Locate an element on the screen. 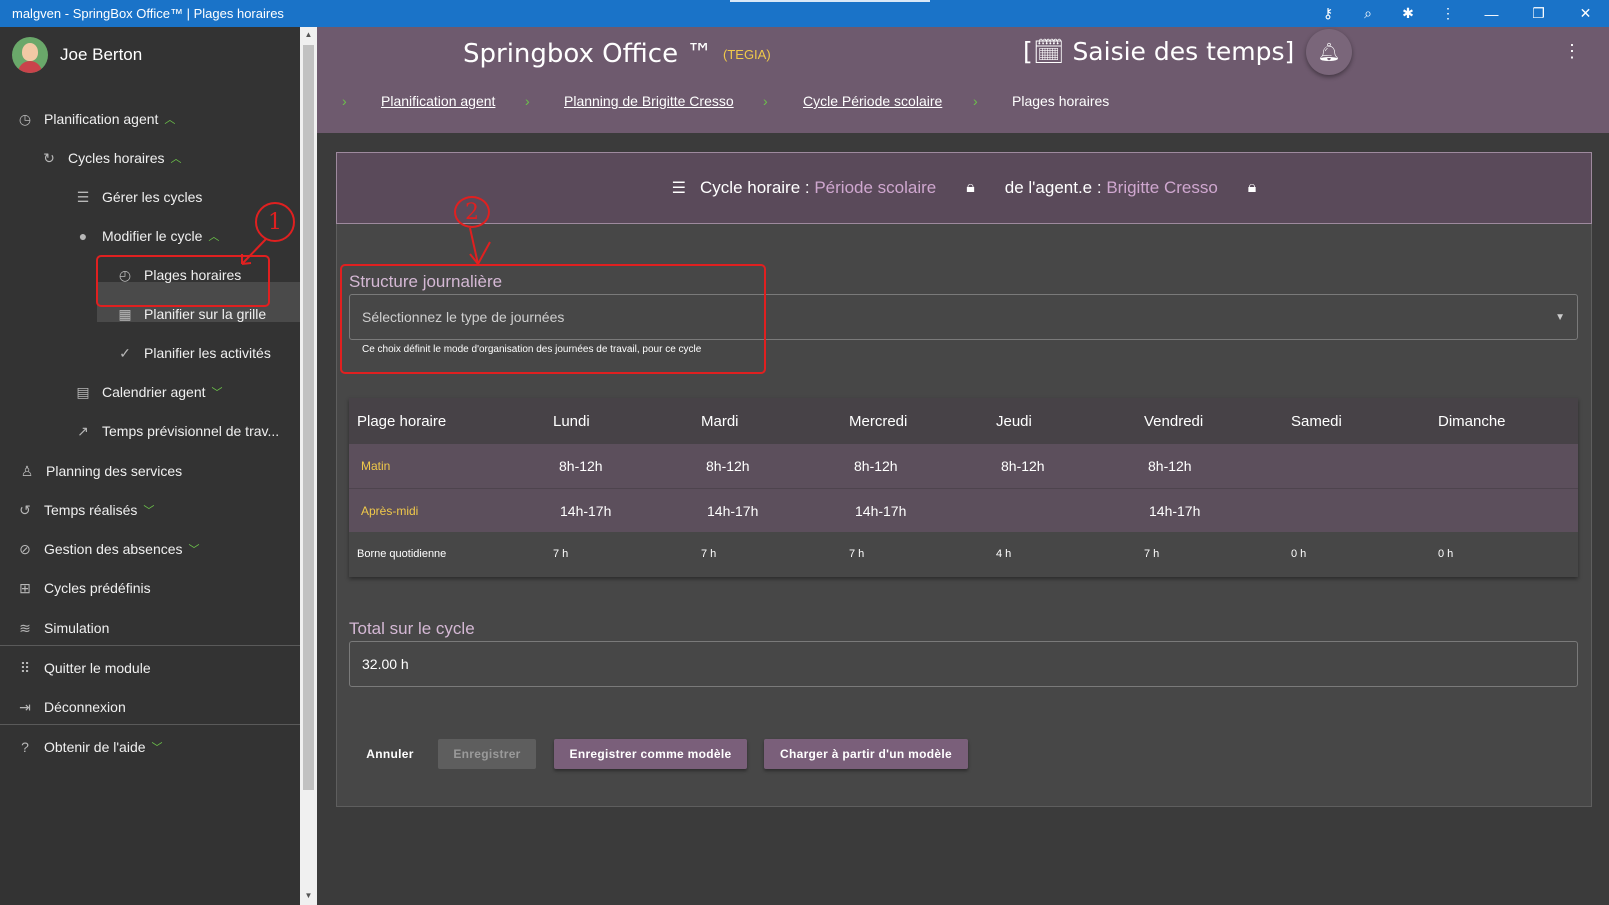 The width and height of the screenshot is (1609, 905). breadcrumb-planification-agent: Planification agent is located at coordinates (438, 101).